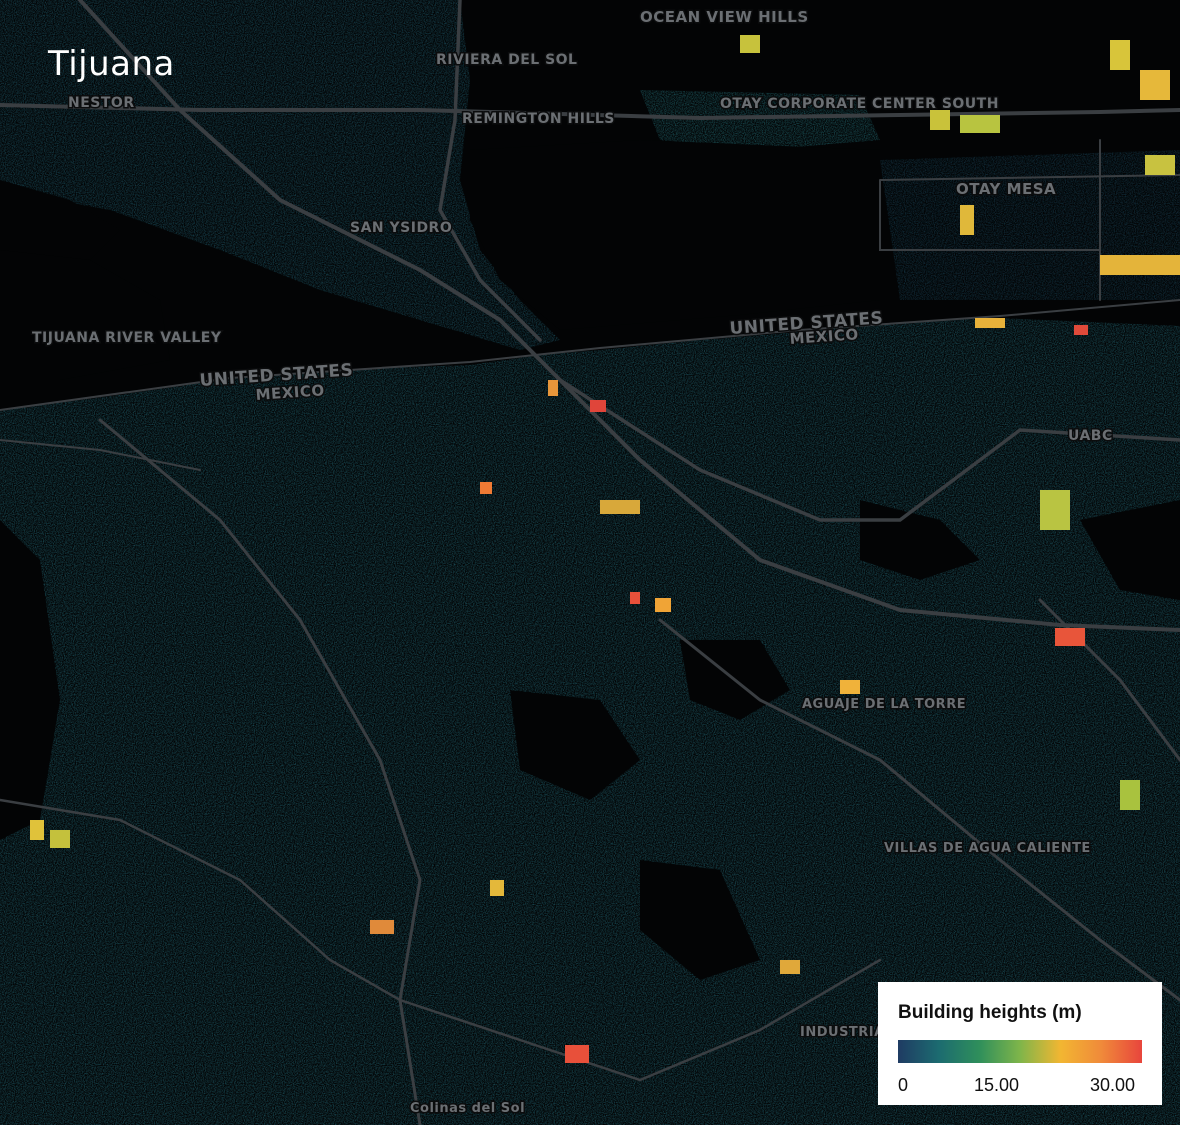 The width and height of the screenshot is (1180, 1125). I want to click on void-valley-north, so click(675, 235).